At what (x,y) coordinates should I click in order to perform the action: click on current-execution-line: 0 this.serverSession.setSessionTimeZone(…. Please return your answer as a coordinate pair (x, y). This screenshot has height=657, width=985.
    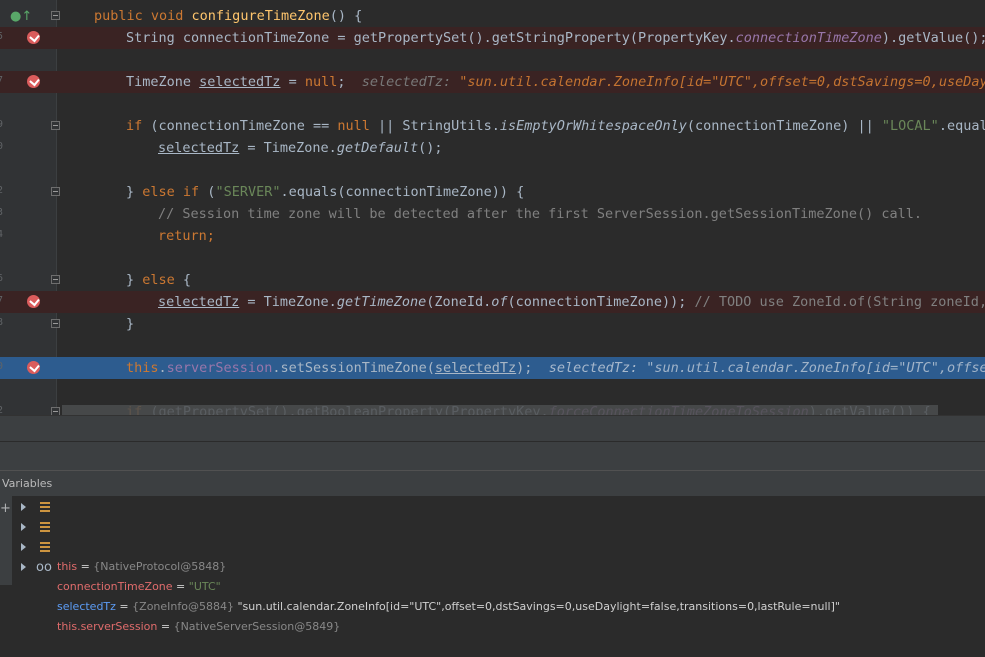
    Looking at the image, I should click on (492, 368).